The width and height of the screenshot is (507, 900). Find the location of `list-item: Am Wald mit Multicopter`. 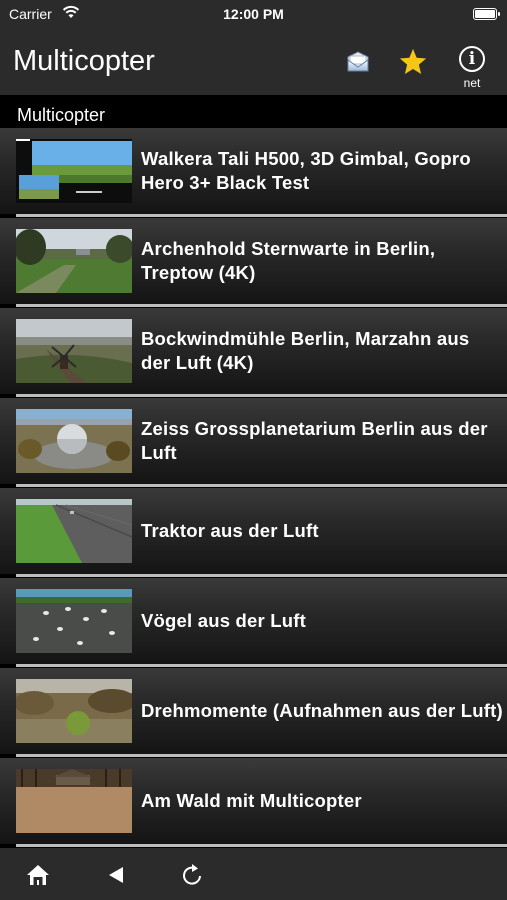

list-item: Am Wald mit Multicopter is located at coordinates (253, 803).